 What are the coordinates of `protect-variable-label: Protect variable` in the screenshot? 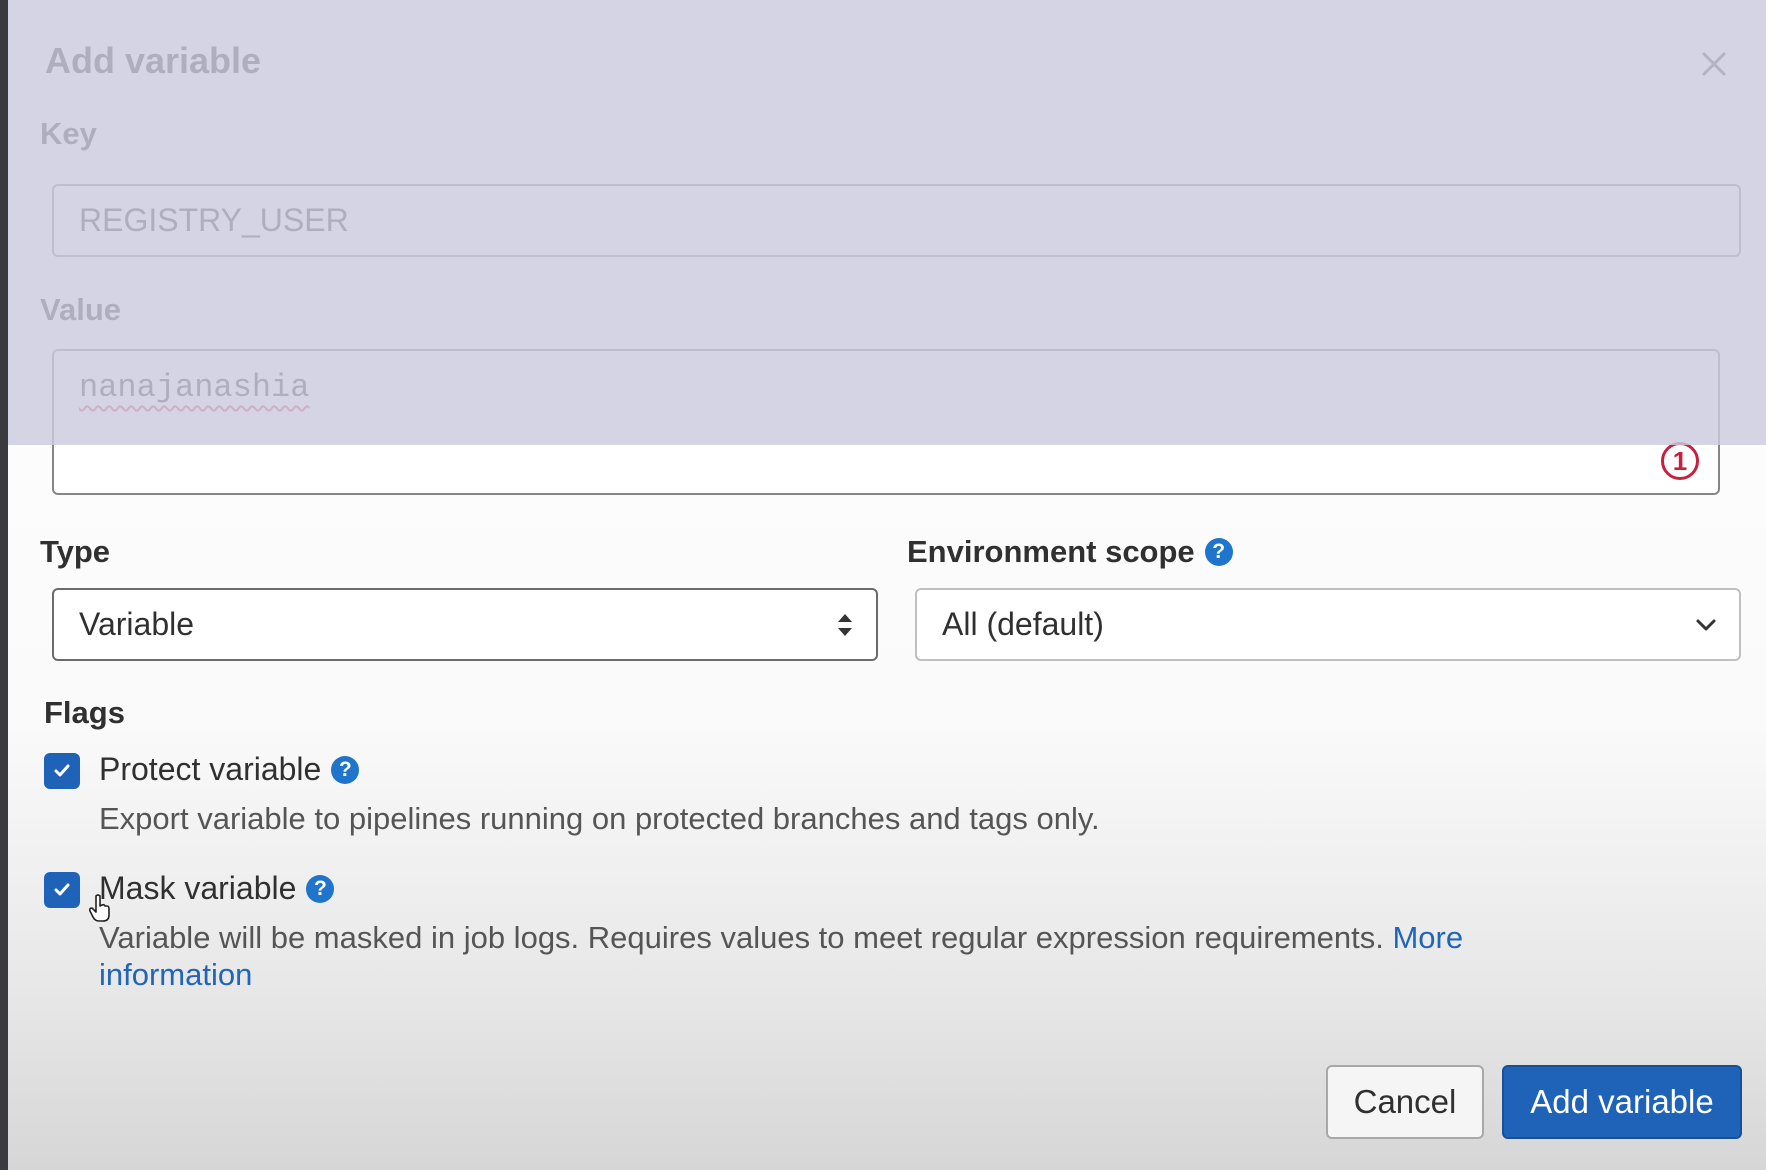 It's located at (210, 769).